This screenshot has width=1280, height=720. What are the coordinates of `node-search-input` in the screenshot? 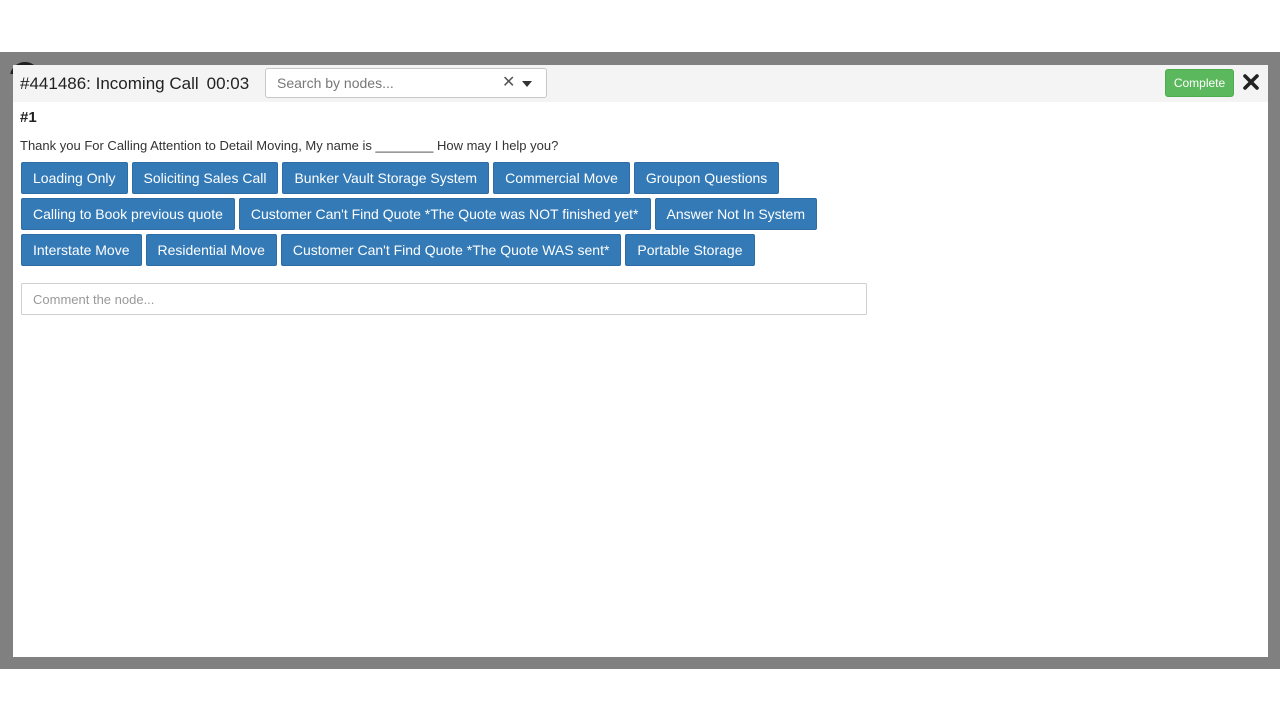 It's located at (382, 83).